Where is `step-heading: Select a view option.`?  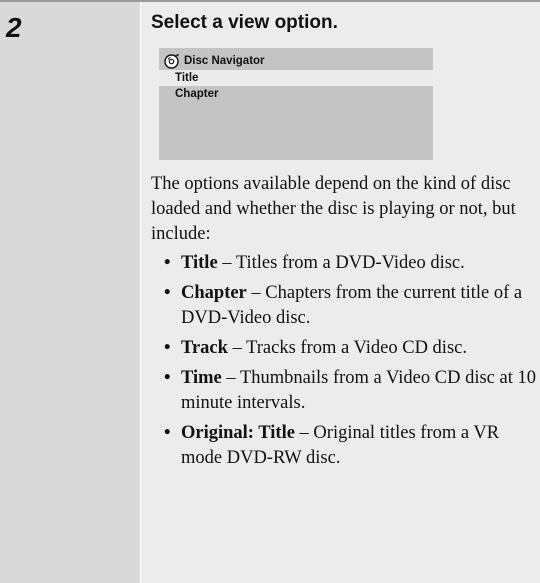 step-heading: Select a view option. is located at coordinates (244, 22).